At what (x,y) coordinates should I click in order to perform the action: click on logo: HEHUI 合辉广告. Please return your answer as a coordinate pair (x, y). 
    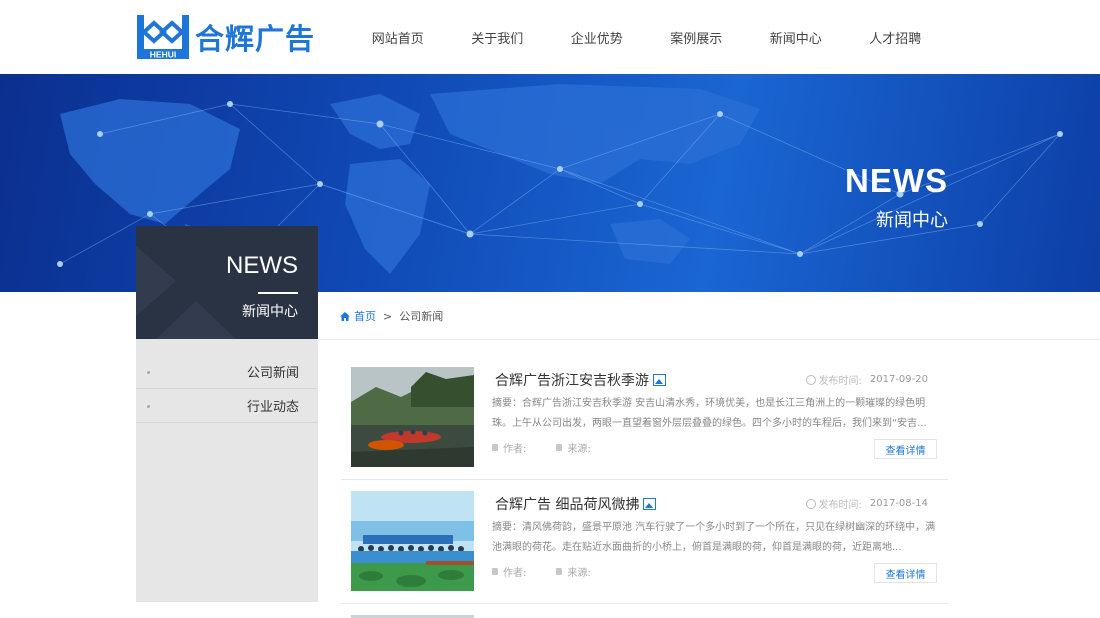
    Looking at the image, I should click on (226, 37).